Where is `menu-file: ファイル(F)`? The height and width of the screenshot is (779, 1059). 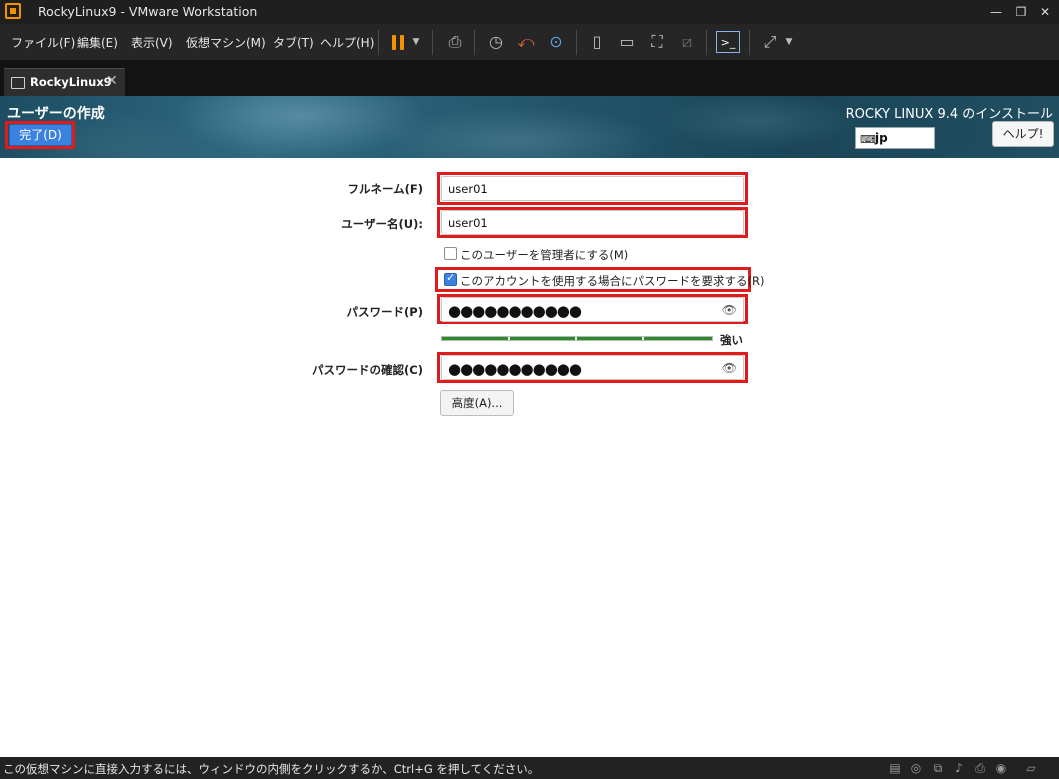 menu-file: ファイル(F) is located at coordinates (43, 42).